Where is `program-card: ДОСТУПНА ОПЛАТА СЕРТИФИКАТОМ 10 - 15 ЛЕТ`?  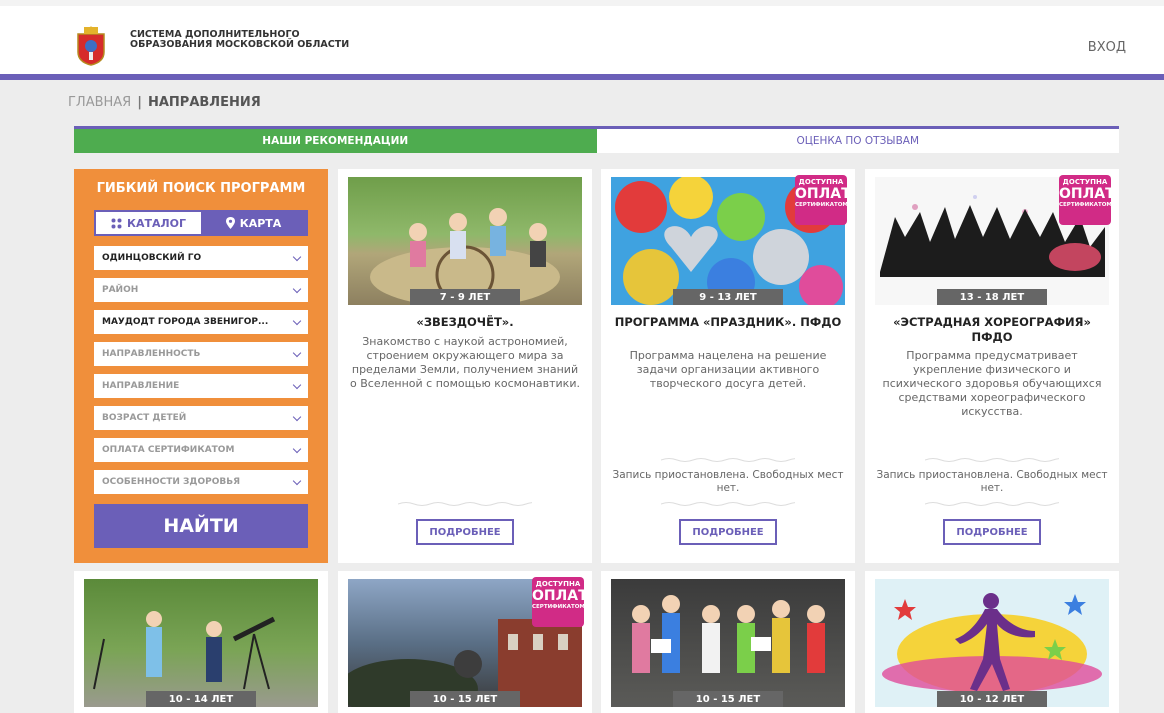 program-card: ДОСТУПНА ОПЛАТА СЕРТИФИКАТОМ 10 - 15 ЛЕТ is located at coordinates (465, 642).